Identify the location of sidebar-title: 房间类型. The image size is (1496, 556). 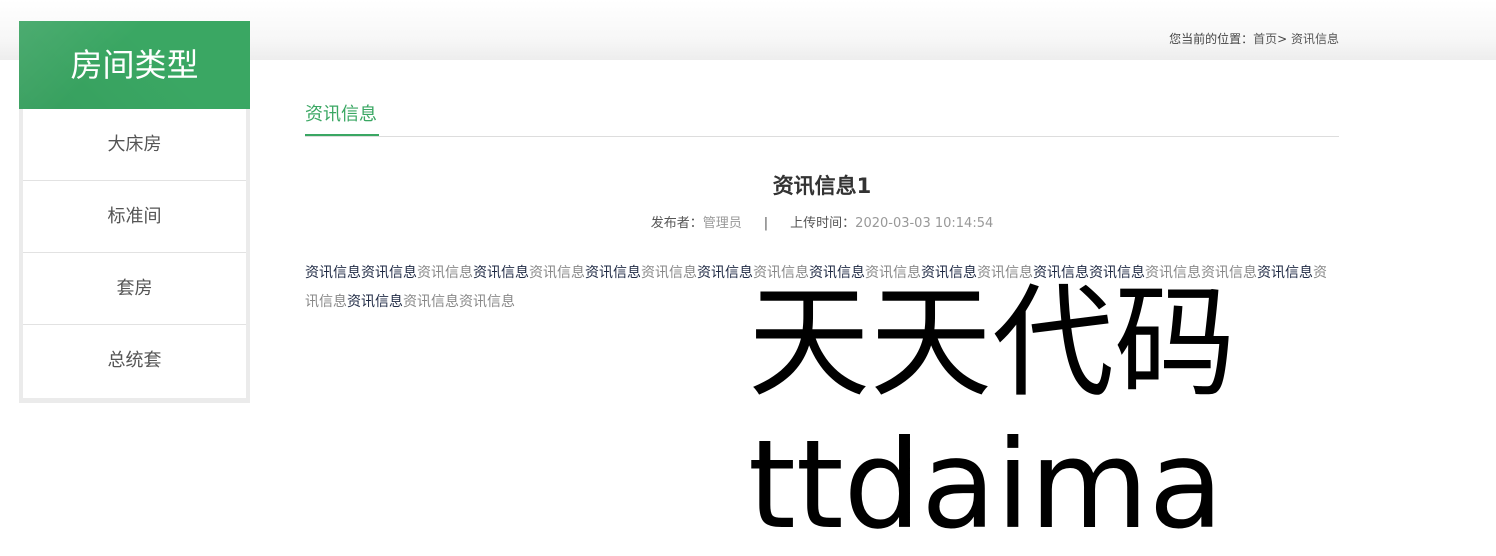
(134, 65).